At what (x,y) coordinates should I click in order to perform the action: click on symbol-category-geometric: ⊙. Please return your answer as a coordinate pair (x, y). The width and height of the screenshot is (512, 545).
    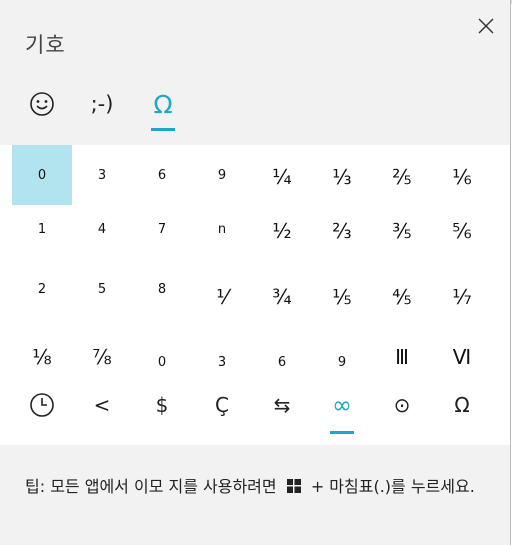
    Looking at the image, I should click on (402, 405).